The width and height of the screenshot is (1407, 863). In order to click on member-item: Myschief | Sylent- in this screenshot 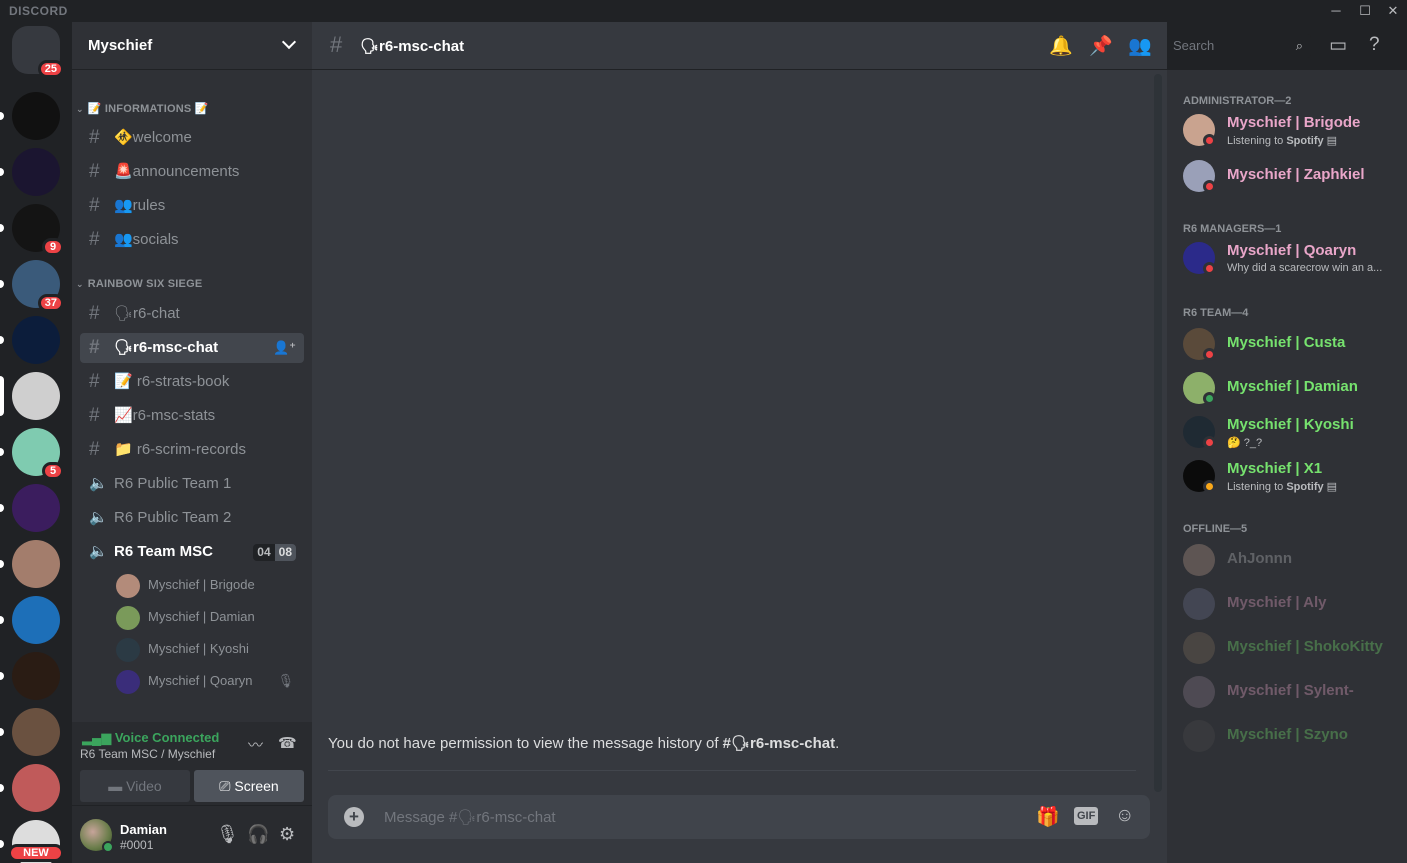, I will do `click(1291, 692)`.